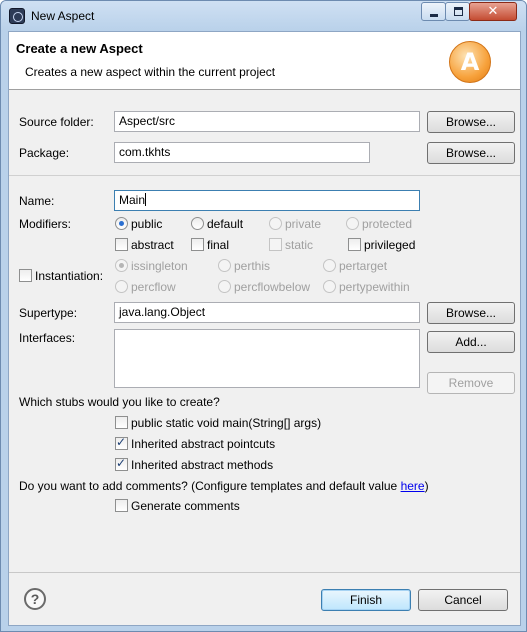 The height and width of the screenshot is (632, 527). What do you see at coordinates (79, 48) in the screenshot?
I see `page-title: Create a new Aspect` at bounding box center [79, 48].